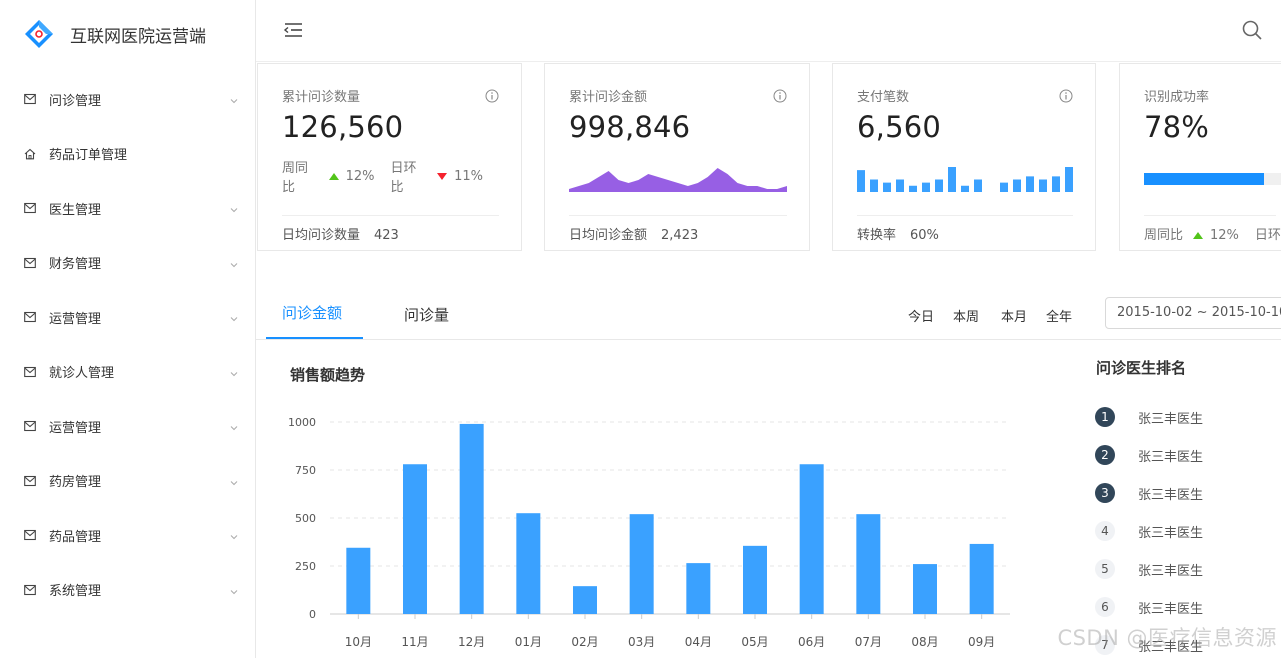  I want to click on rank-badge: 2, so click(1105, 455).